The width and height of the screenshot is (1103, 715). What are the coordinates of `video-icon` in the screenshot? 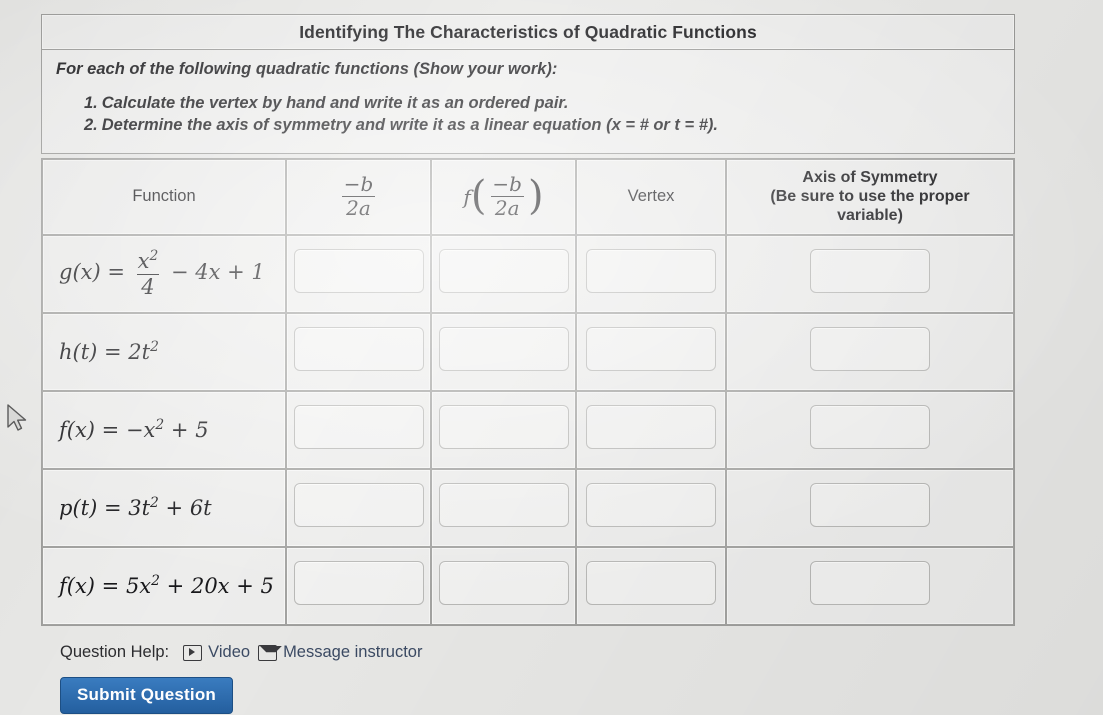 It's located at (193, 652).